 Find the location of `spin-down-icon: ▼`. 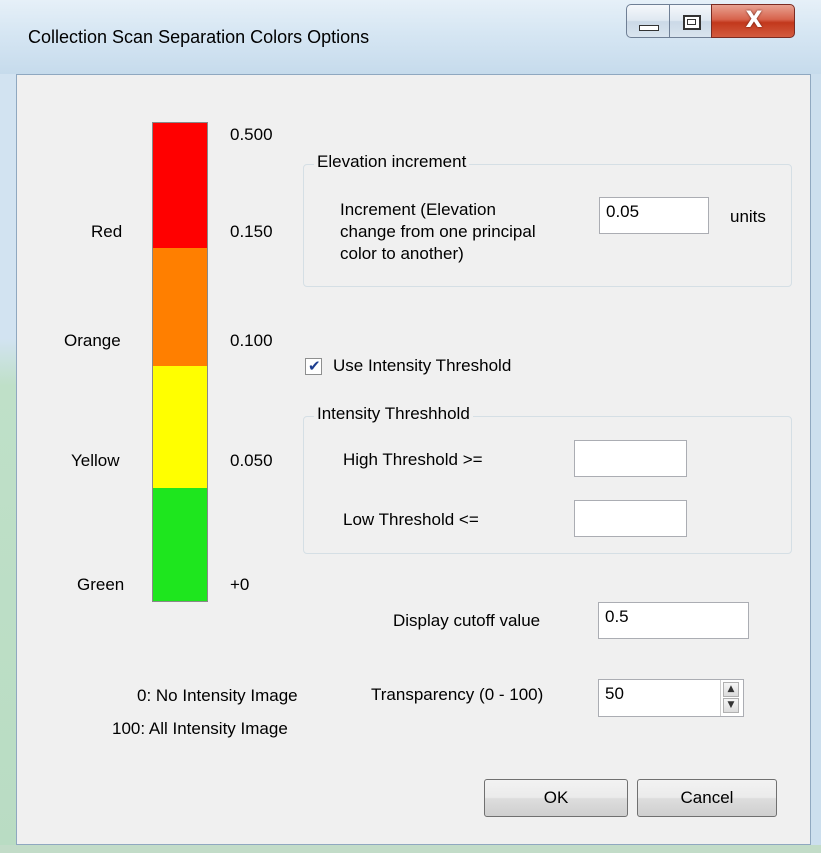

spin-down-icon: ▼ is located at coordinates (731, 705).